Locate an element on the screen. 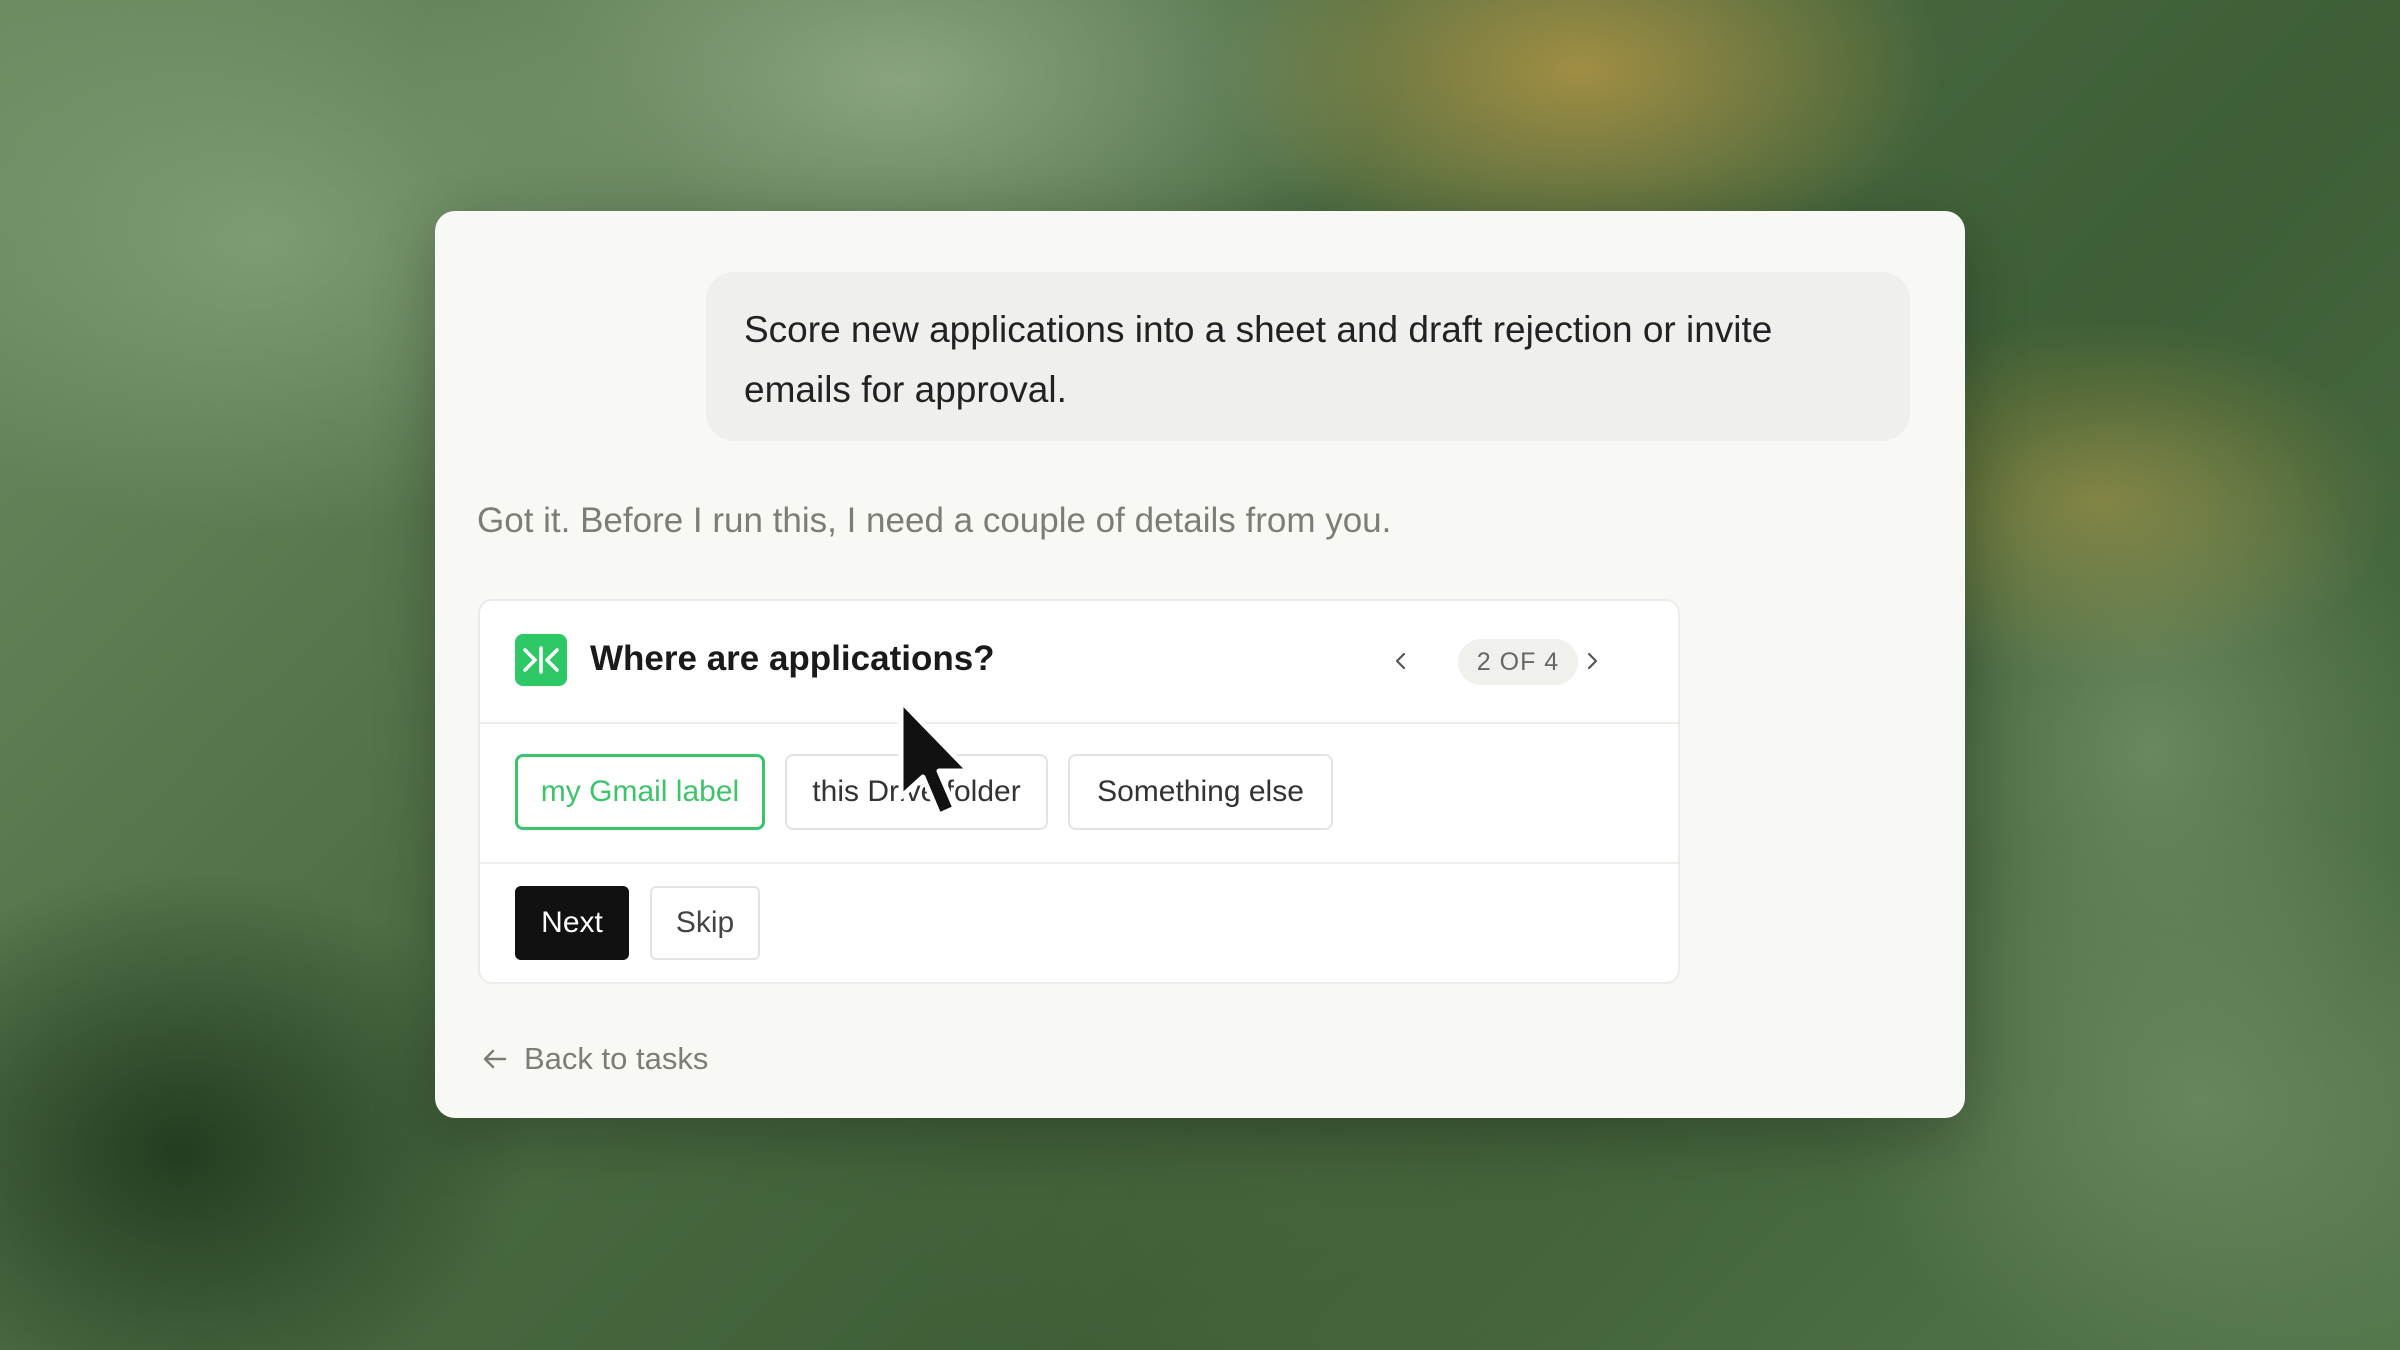 This screenshot has width=2400, height=1350. question-title: Where are applications? is located at coordinates (792, 658).